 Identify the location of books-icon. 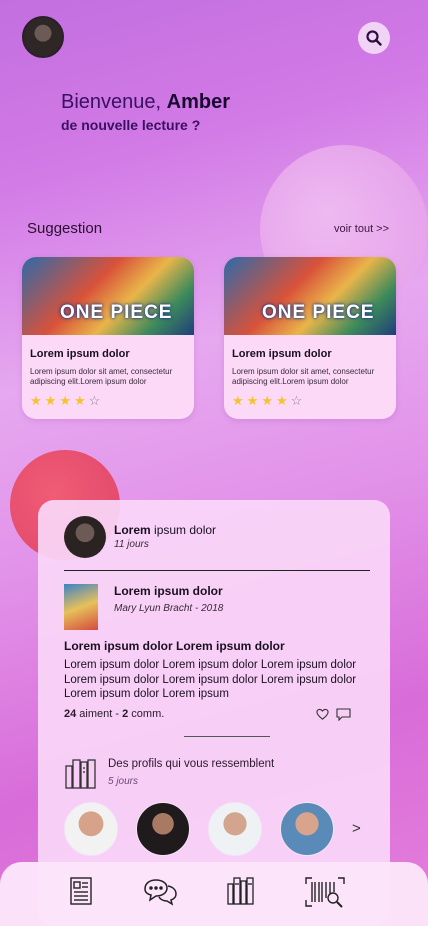
(80, 774).